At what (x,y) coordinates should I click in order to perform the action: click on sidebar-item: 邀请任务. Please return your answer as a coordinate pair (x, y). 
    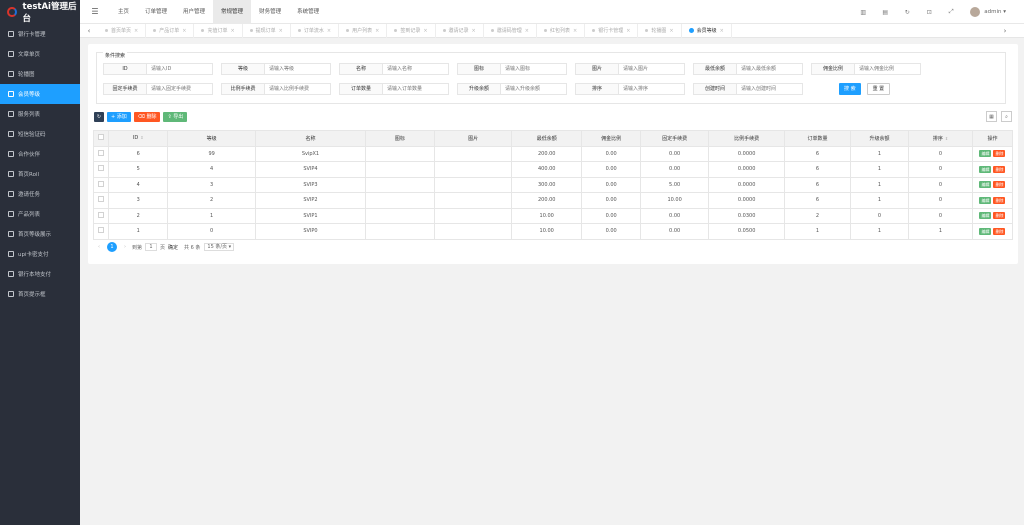
    Looking at the image, I should click on (40, 194).